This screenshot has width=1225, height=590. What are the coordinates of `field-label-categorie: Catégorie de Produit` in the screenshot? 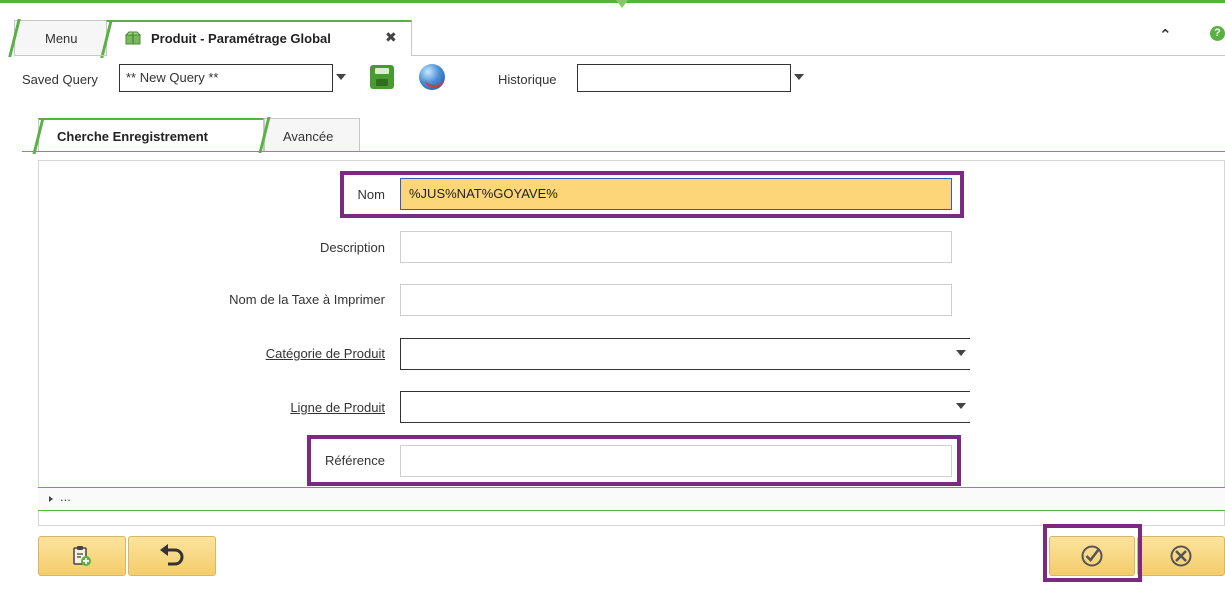 It's located at (325, 353).